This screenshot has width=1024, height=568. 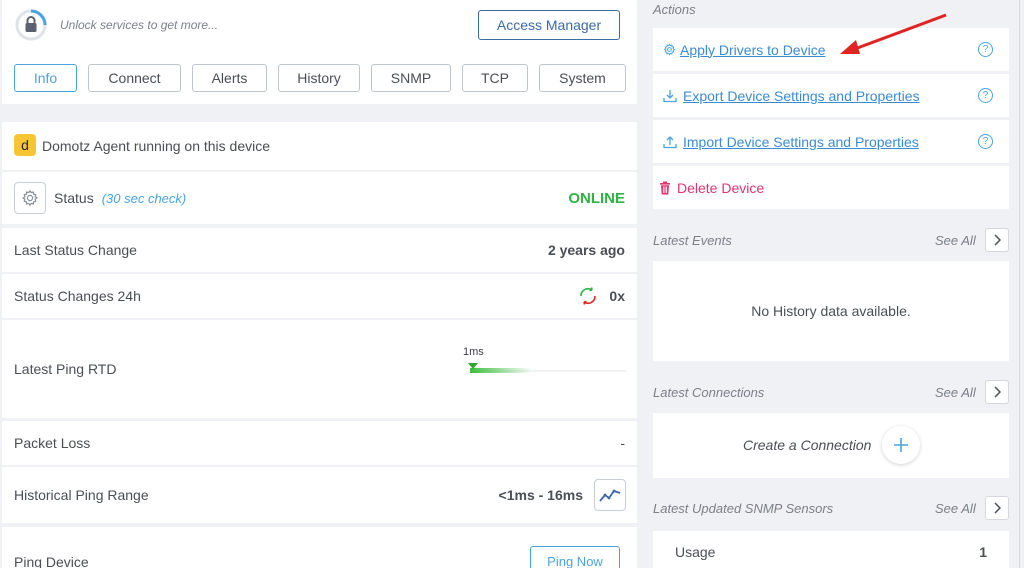 What do you see at coordinates (670, 142) in the screenshot?
I see `upload-icon` at bounding box center [670, 142].